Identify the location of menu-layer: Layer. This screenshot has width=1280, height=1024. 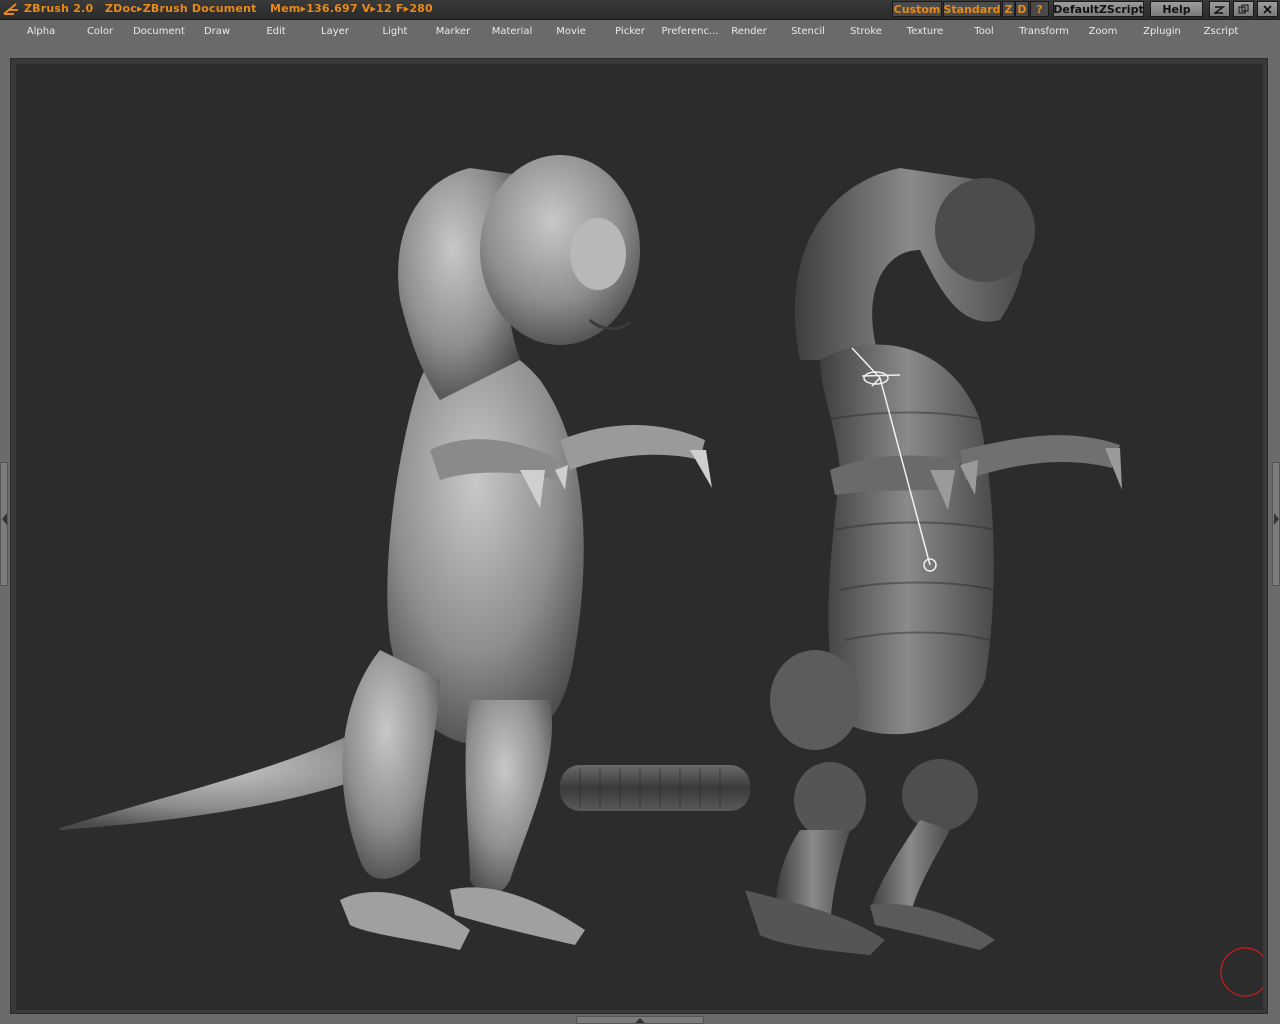
(335, 31).